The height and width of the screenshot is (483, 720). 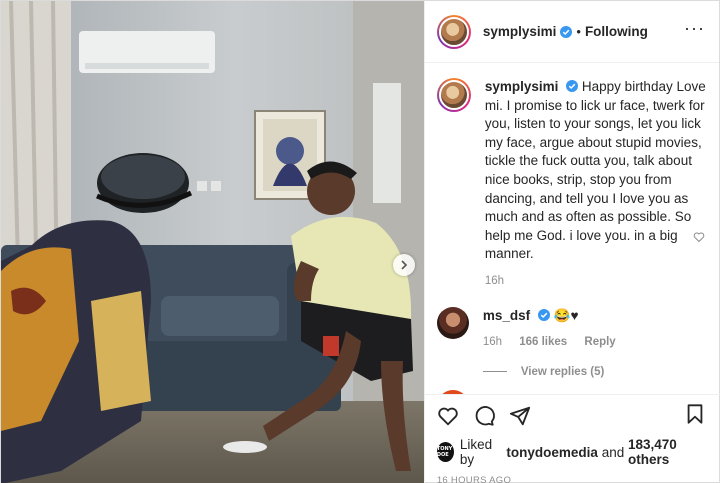 I want to click on post-timestamp: 16 HOURS AGO, so click(x=572, y=479).